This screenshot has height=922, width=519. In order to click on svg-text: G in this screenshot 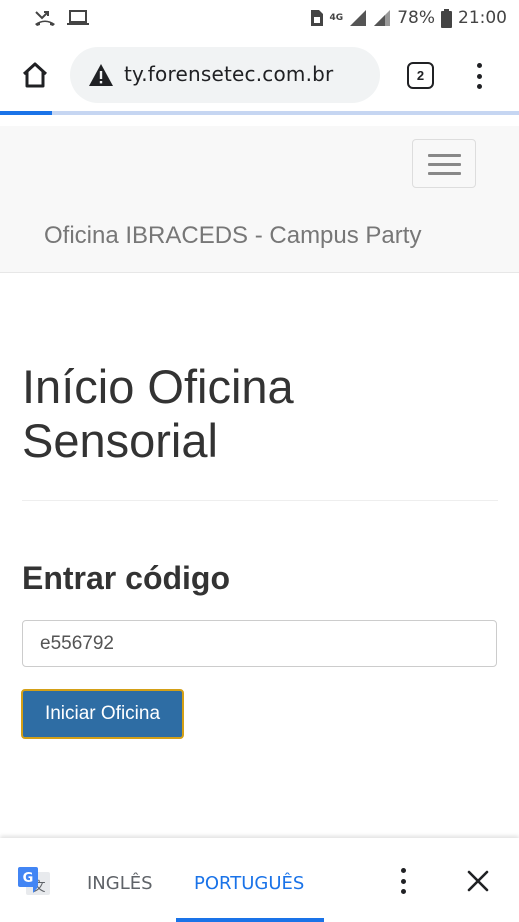, I will do `click(28, 878)`.